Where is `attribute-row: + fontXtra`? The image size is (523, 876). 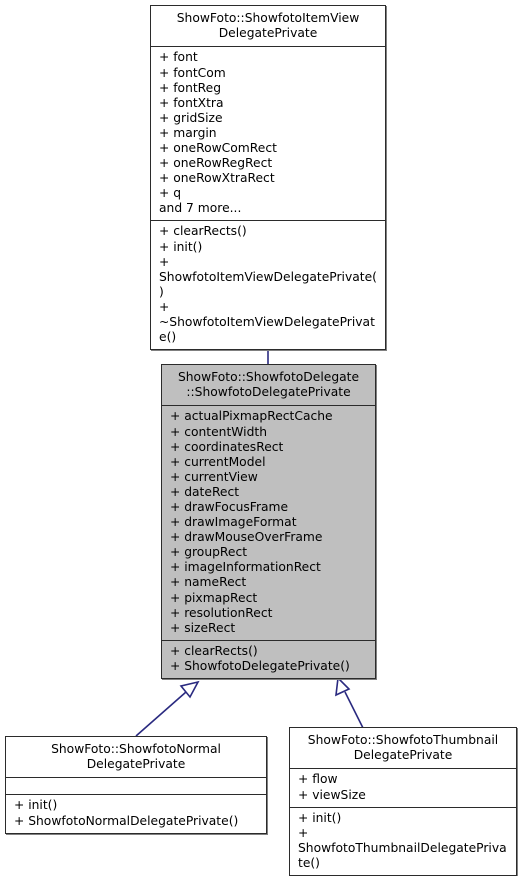 attribute-row: + fontXtra is located at coordinates (191, 102).